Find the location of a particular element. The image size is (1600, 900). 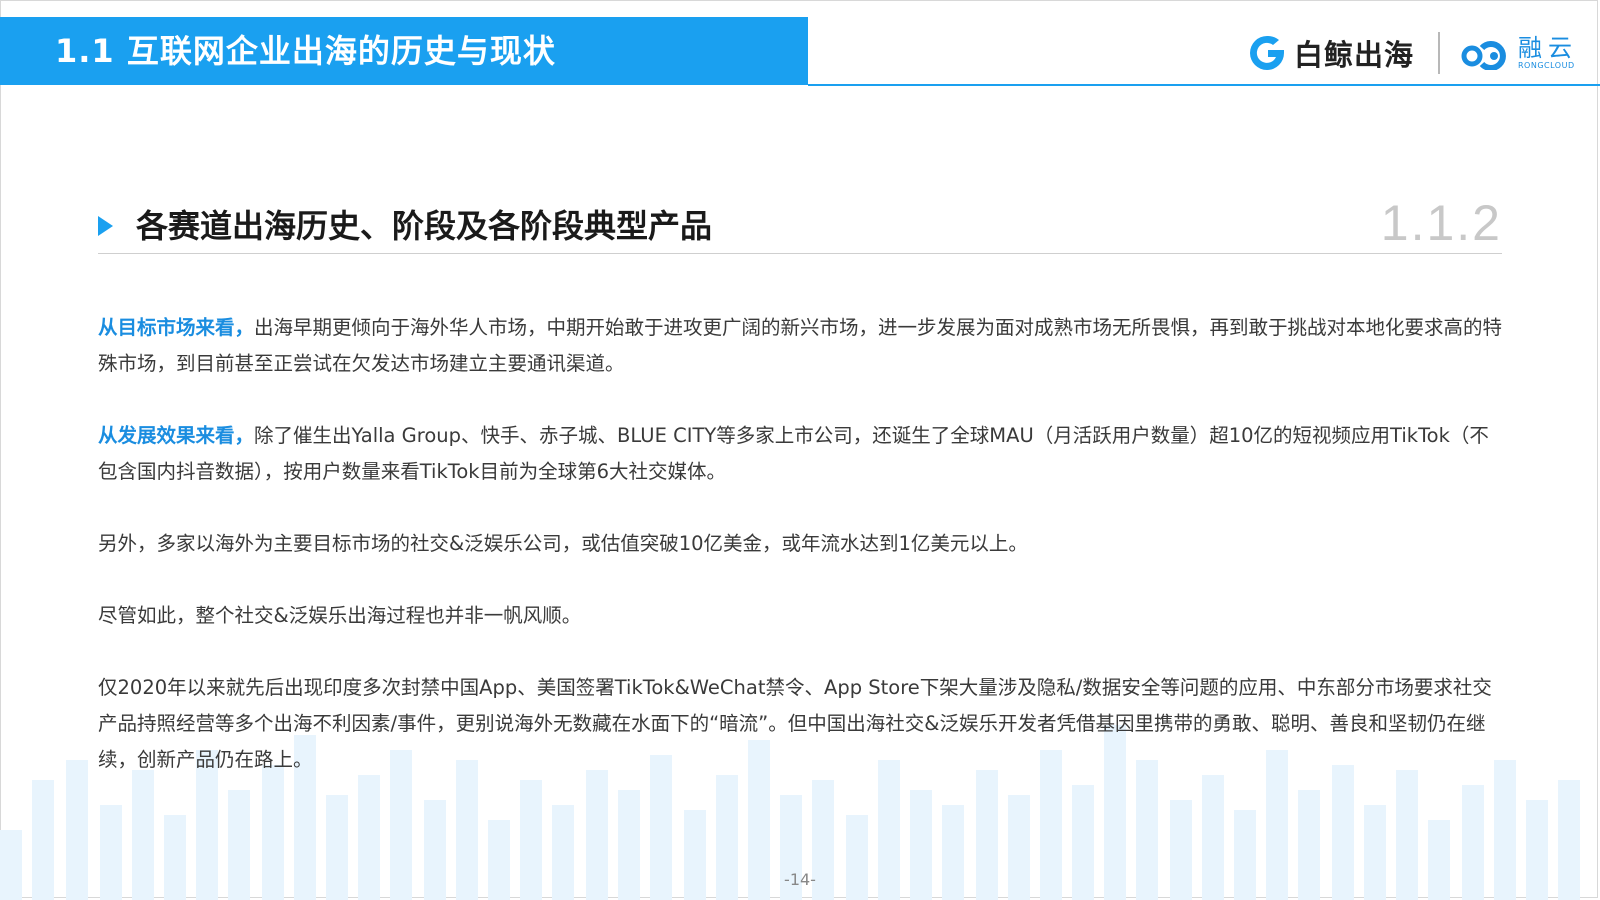

page-number: -14- is located at coordinates (800, 879).